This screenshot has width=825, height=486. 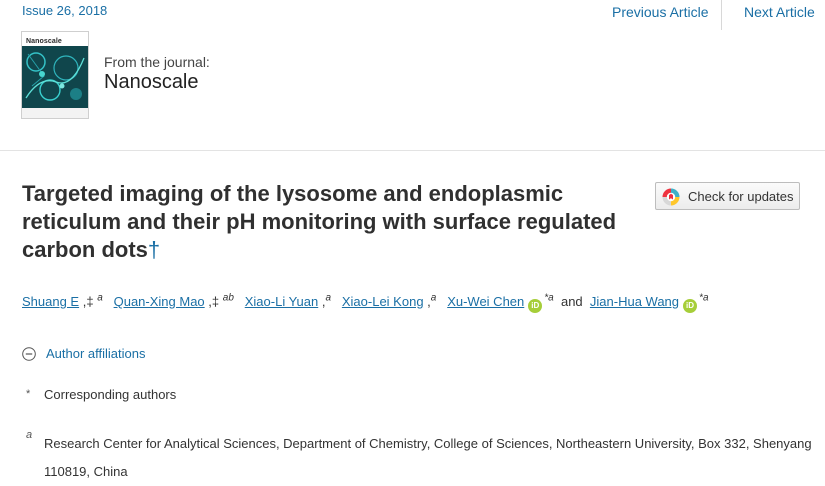 What do you see at coordinates (741, 196) in the screenshot?
I see `check-for-updates-label: Check for updates` at bounding box center [741, 196].